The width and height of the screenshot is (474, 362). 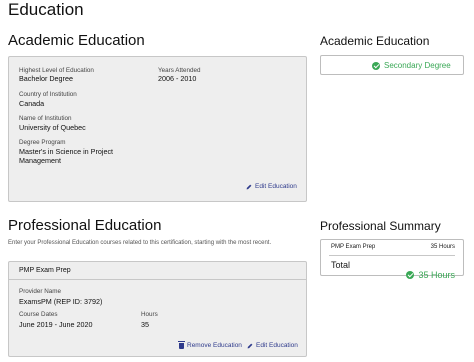 What do you see at coordinates (380, 226) in the screenshot?
I see `professional-summary-heading: Professional Summary` at bounding box center [380, 226].